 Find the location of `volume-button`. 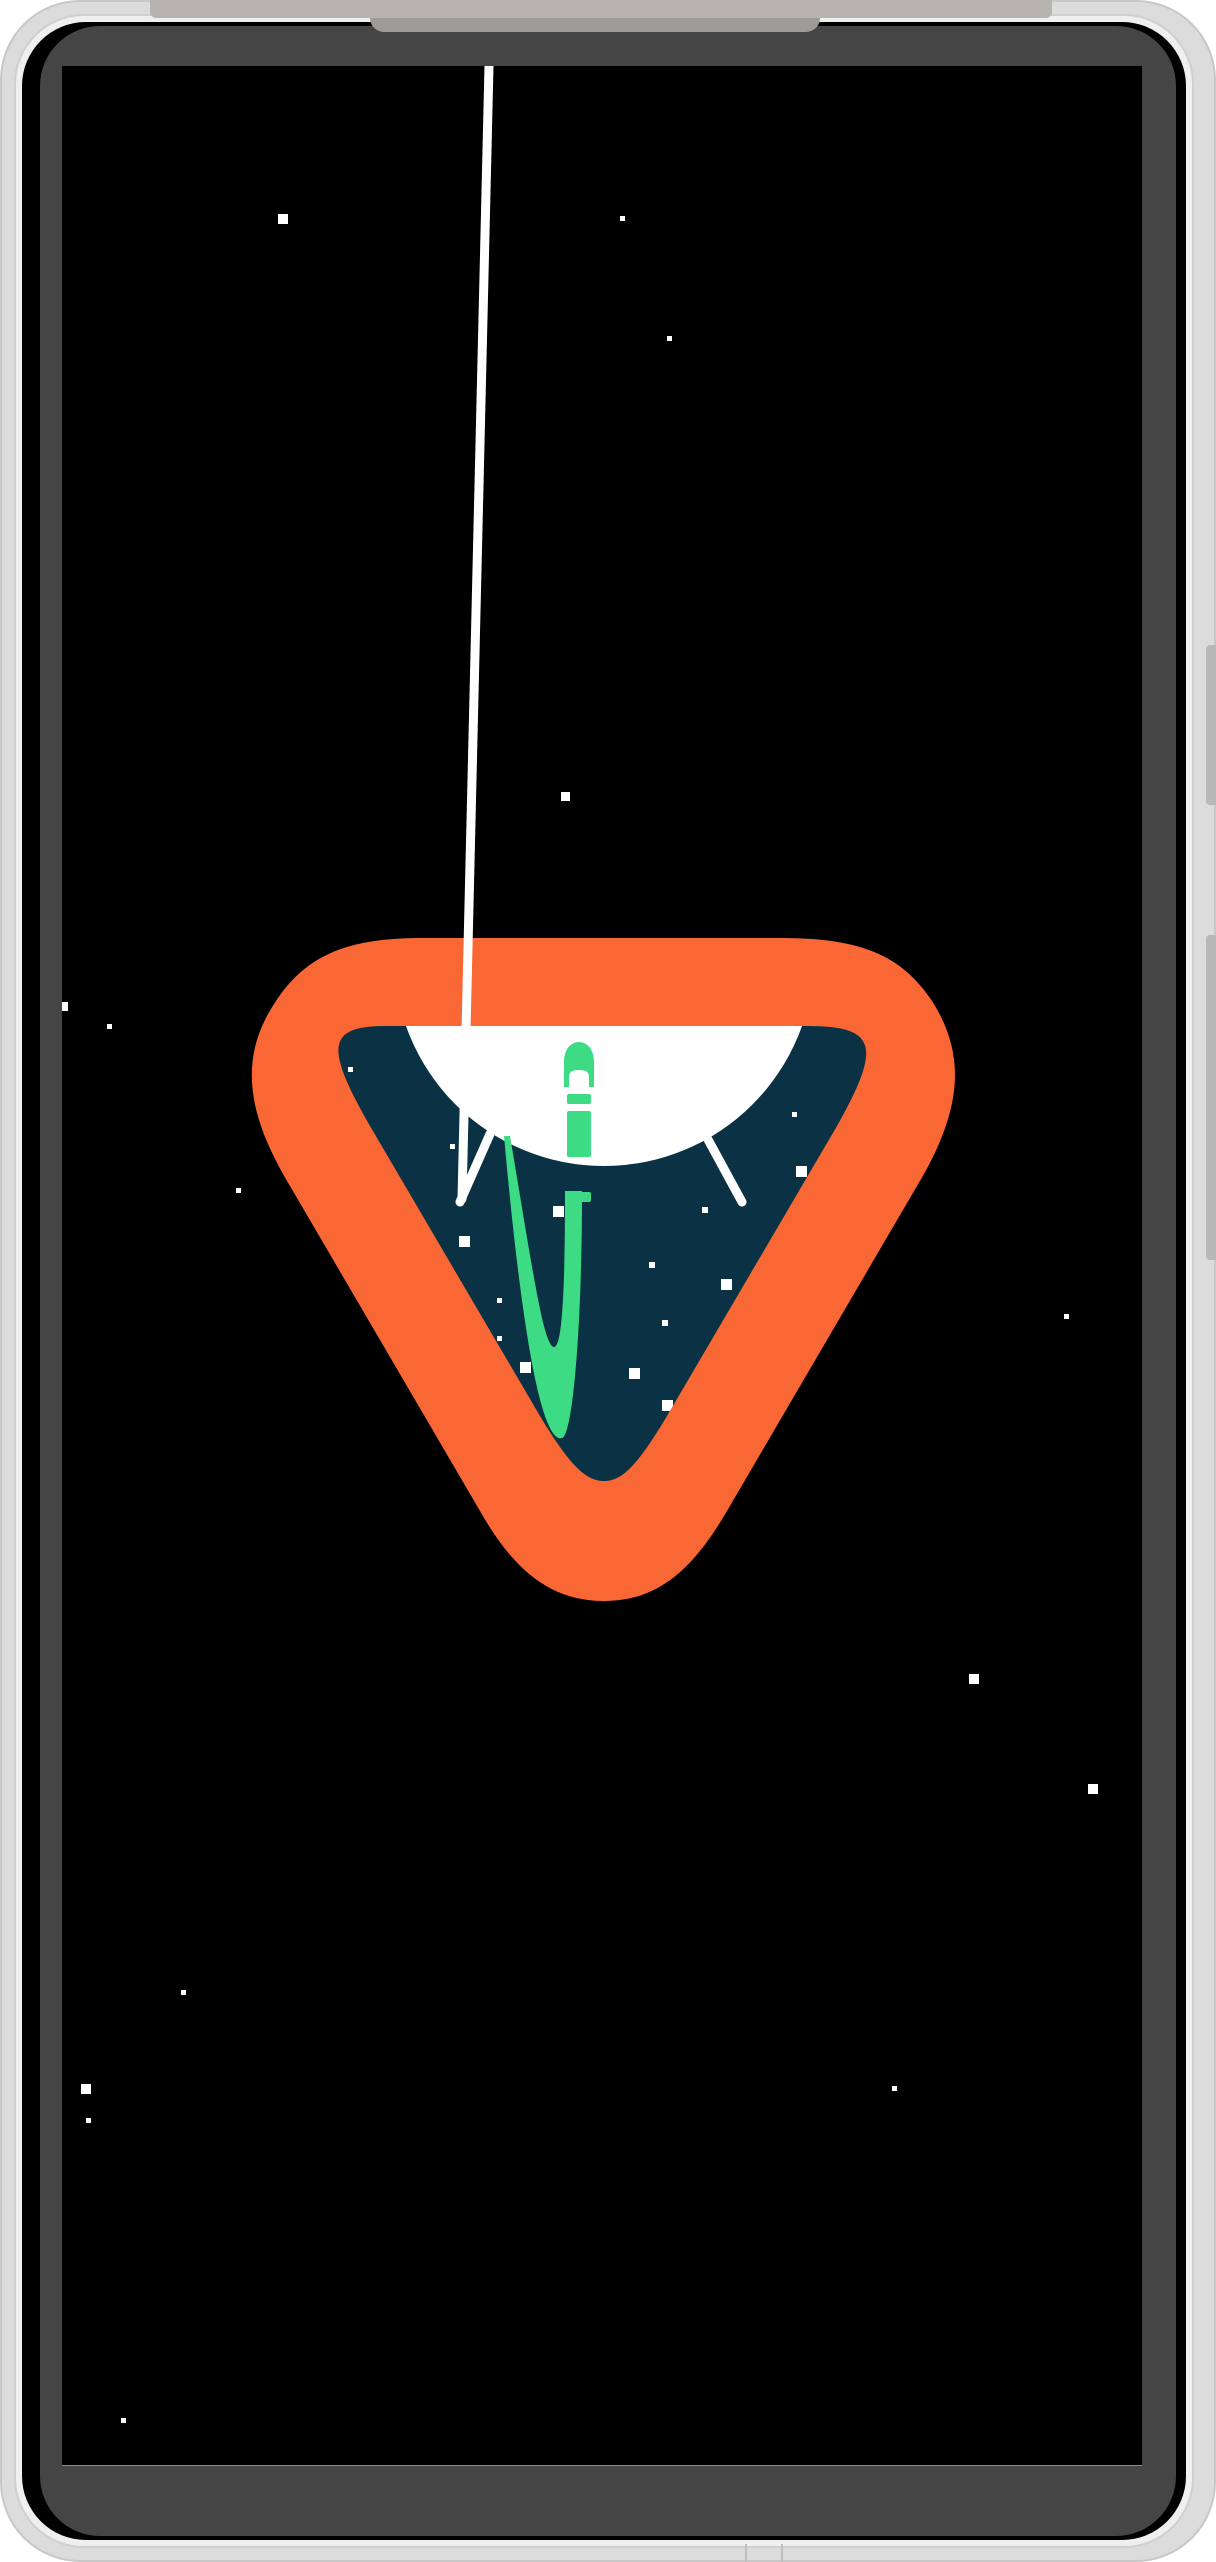

volume-button is located at coordinates (1211, 725).